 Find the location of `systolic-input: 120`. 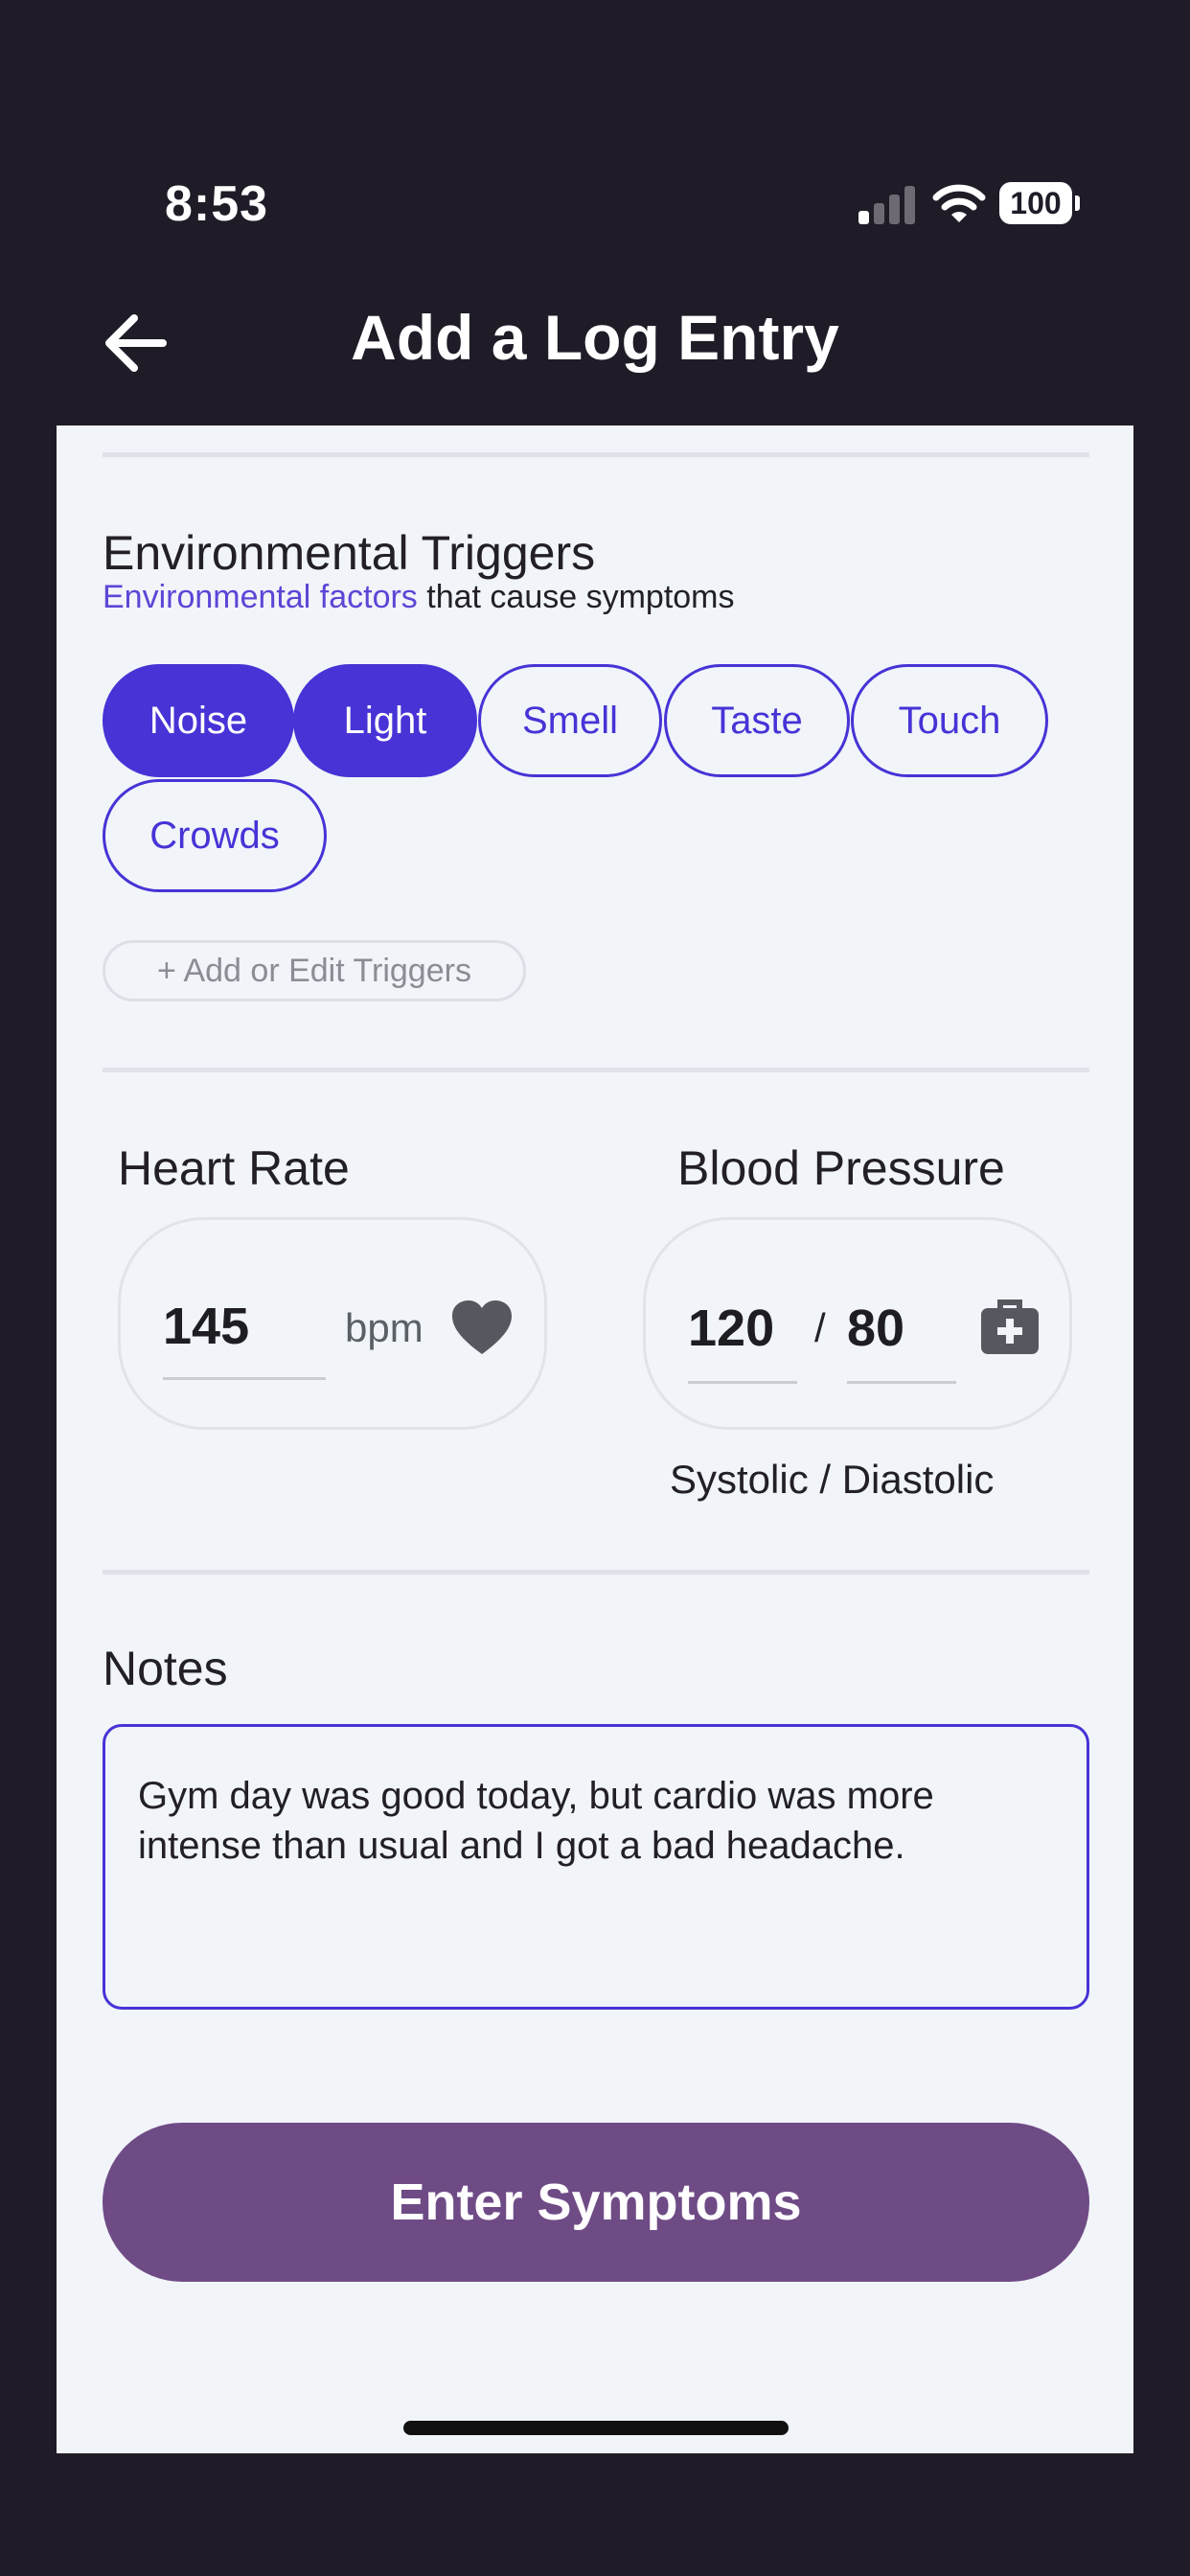

systolic-input: 120 is located at coordinates (731, 1328).